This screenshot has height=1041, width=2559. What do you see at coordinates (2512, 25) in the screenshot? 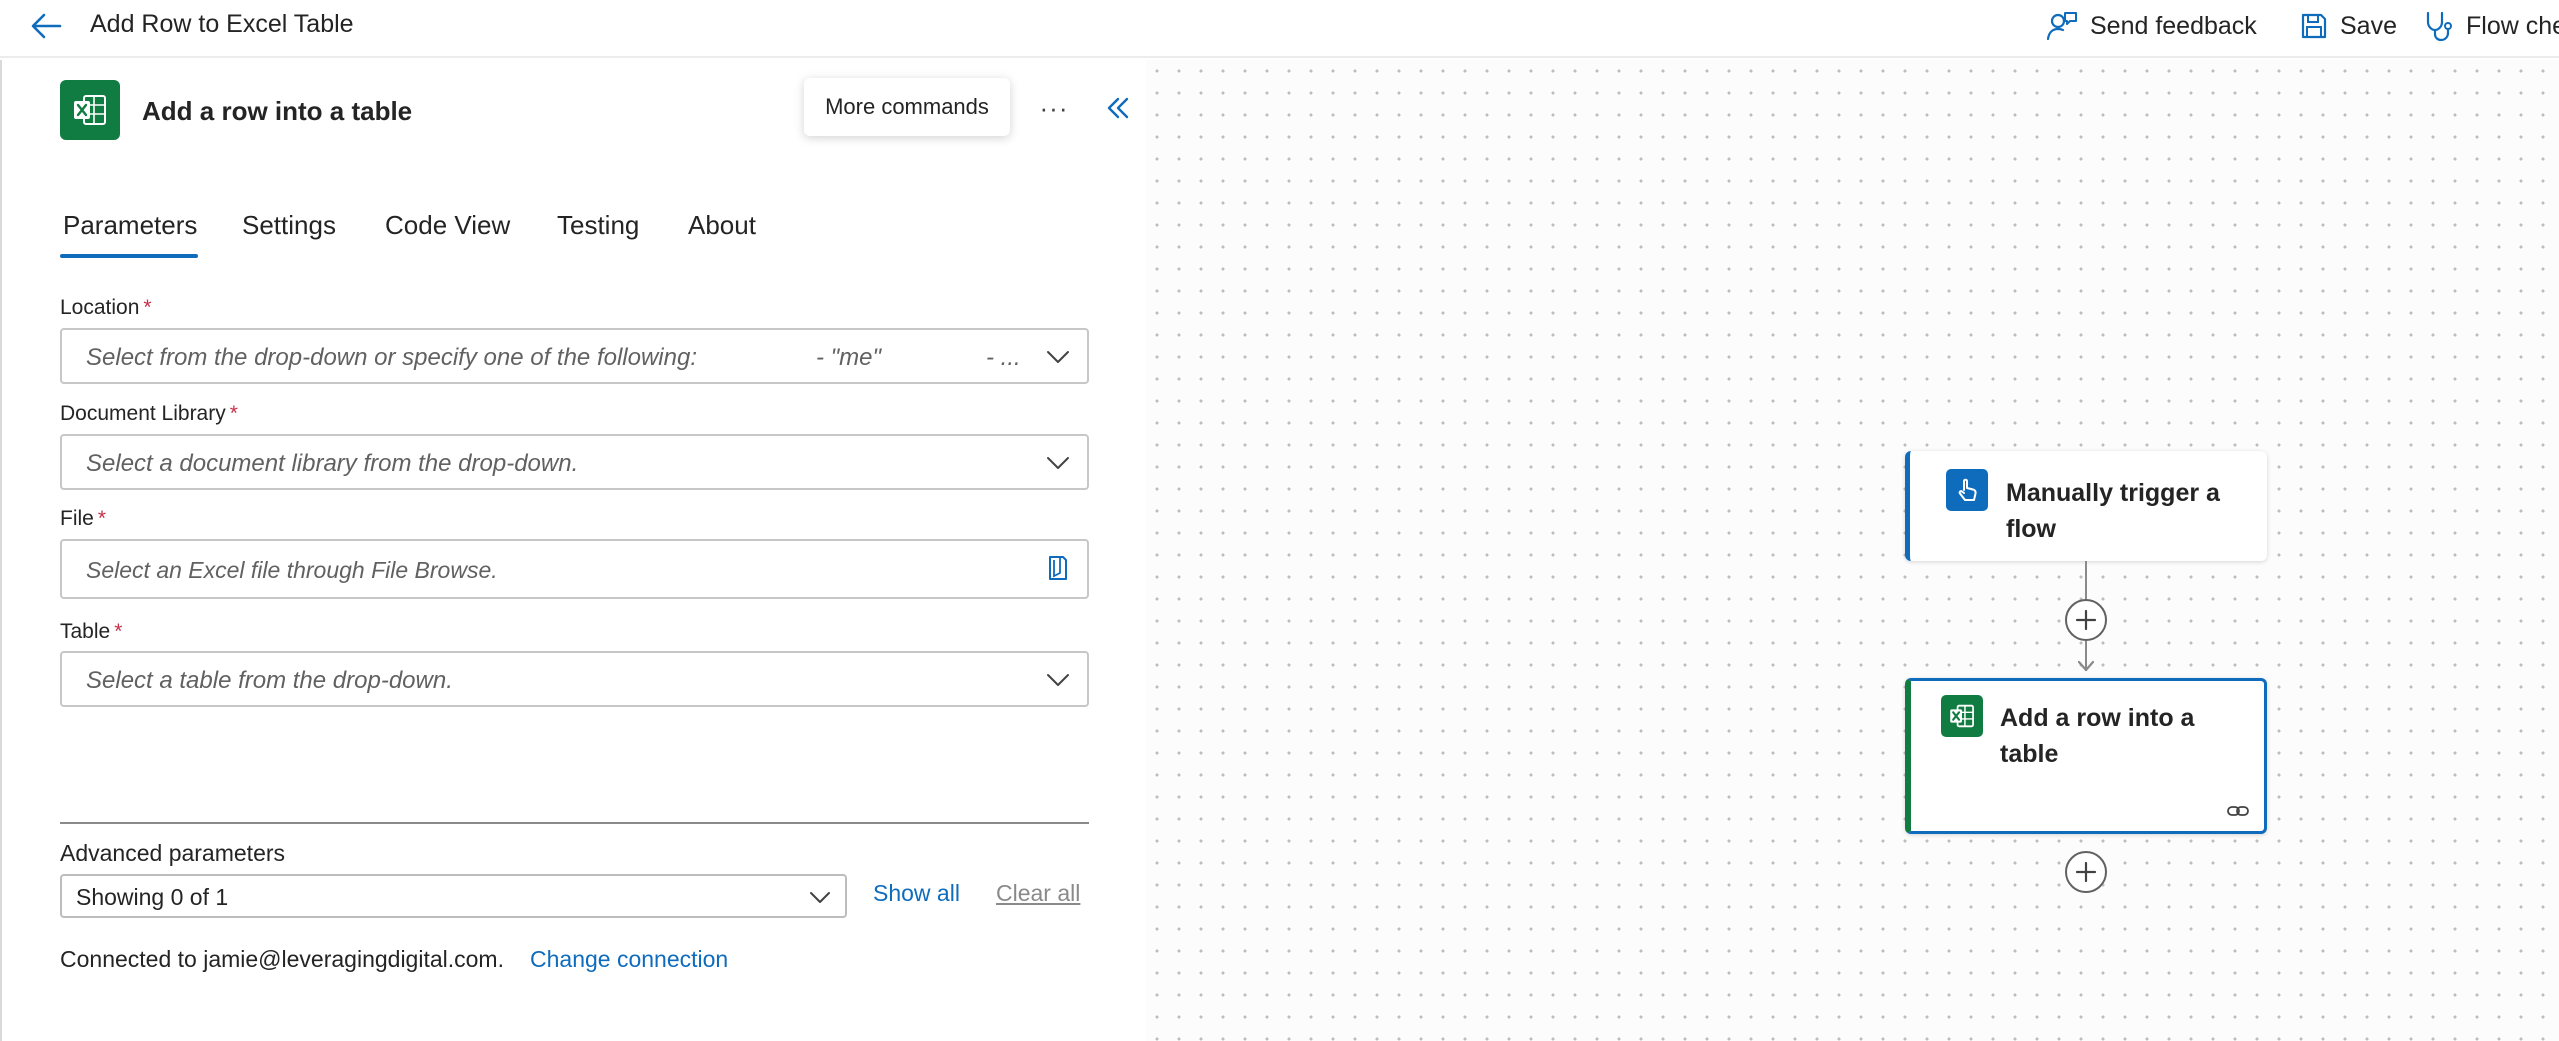
I see `flow-checker-label: Flow che` at bounding box center [2512, 25].